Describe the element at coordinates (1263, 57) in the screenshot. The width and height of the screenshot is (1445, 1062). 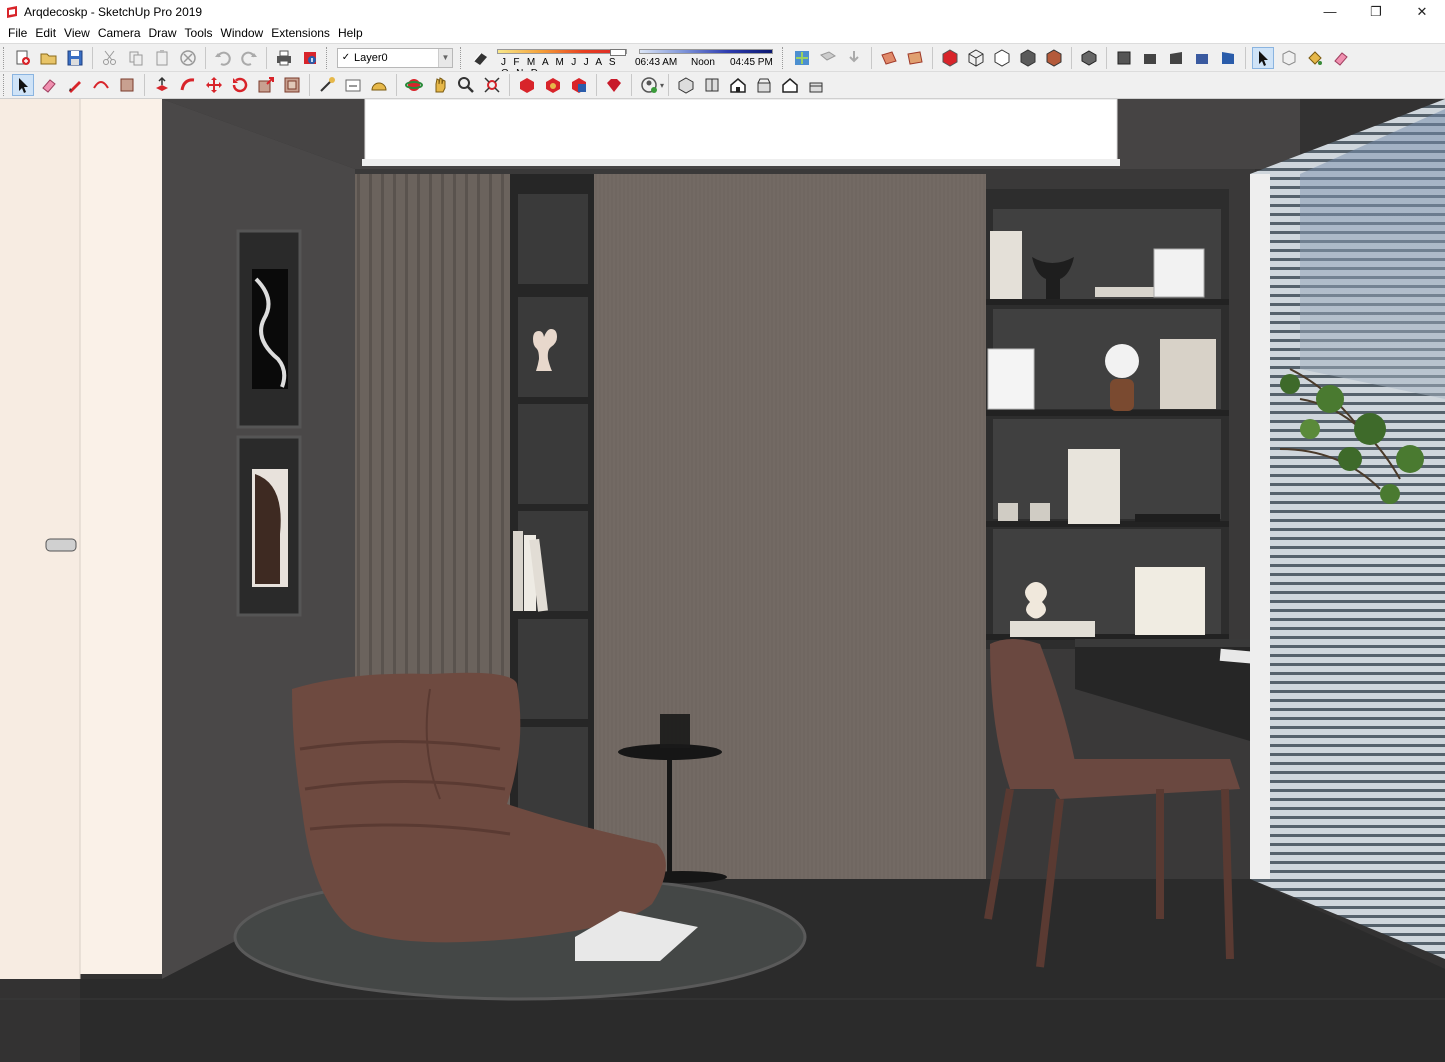
I see `select-tool-button` at that location.